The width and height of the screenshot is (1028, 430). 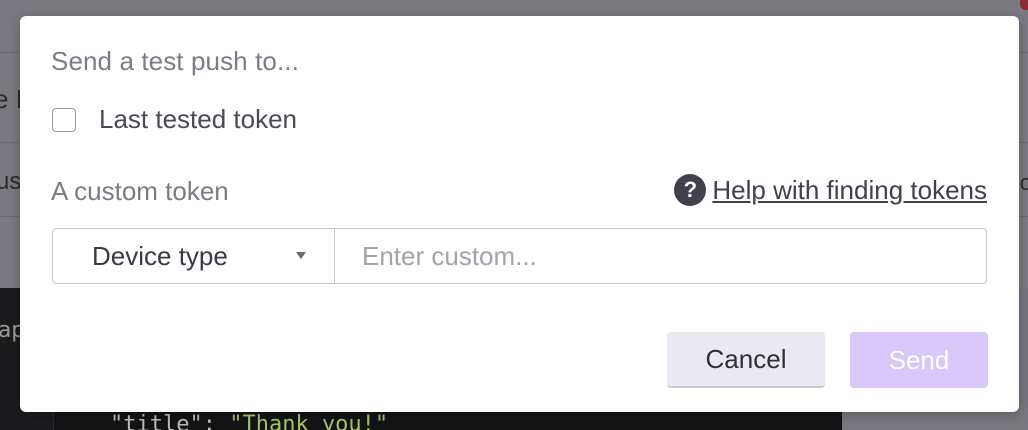 I want to click on background-text-fragment: us, so click(x=11, y=181).